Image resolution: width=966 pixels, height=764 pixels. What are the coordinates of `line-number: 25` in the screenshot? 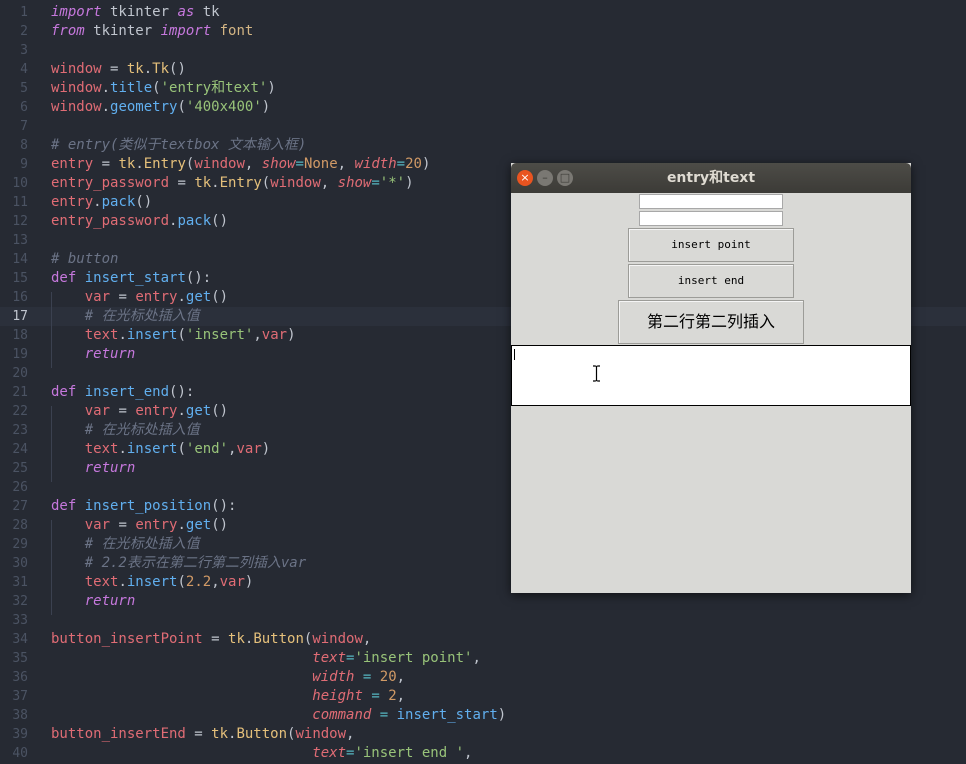 It's located at (20, 468).